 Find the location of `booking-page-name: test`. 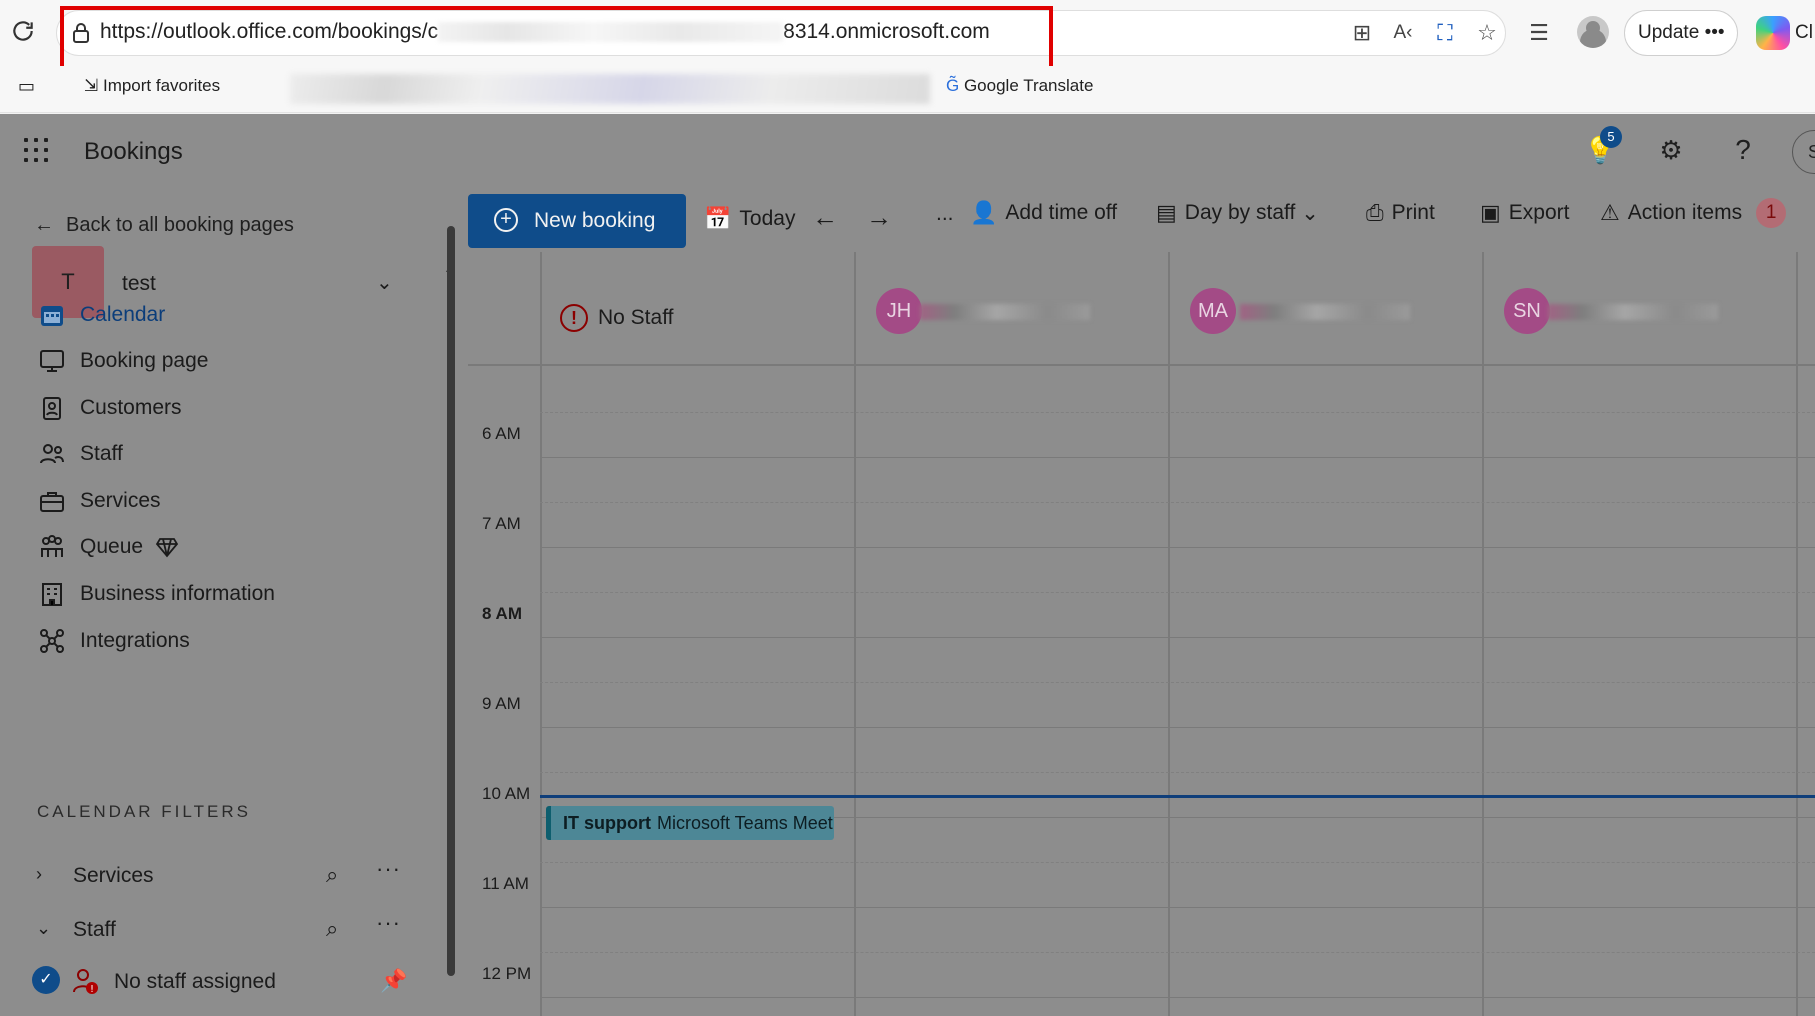

booking-page-name: test is located at coordinates (139, 284).